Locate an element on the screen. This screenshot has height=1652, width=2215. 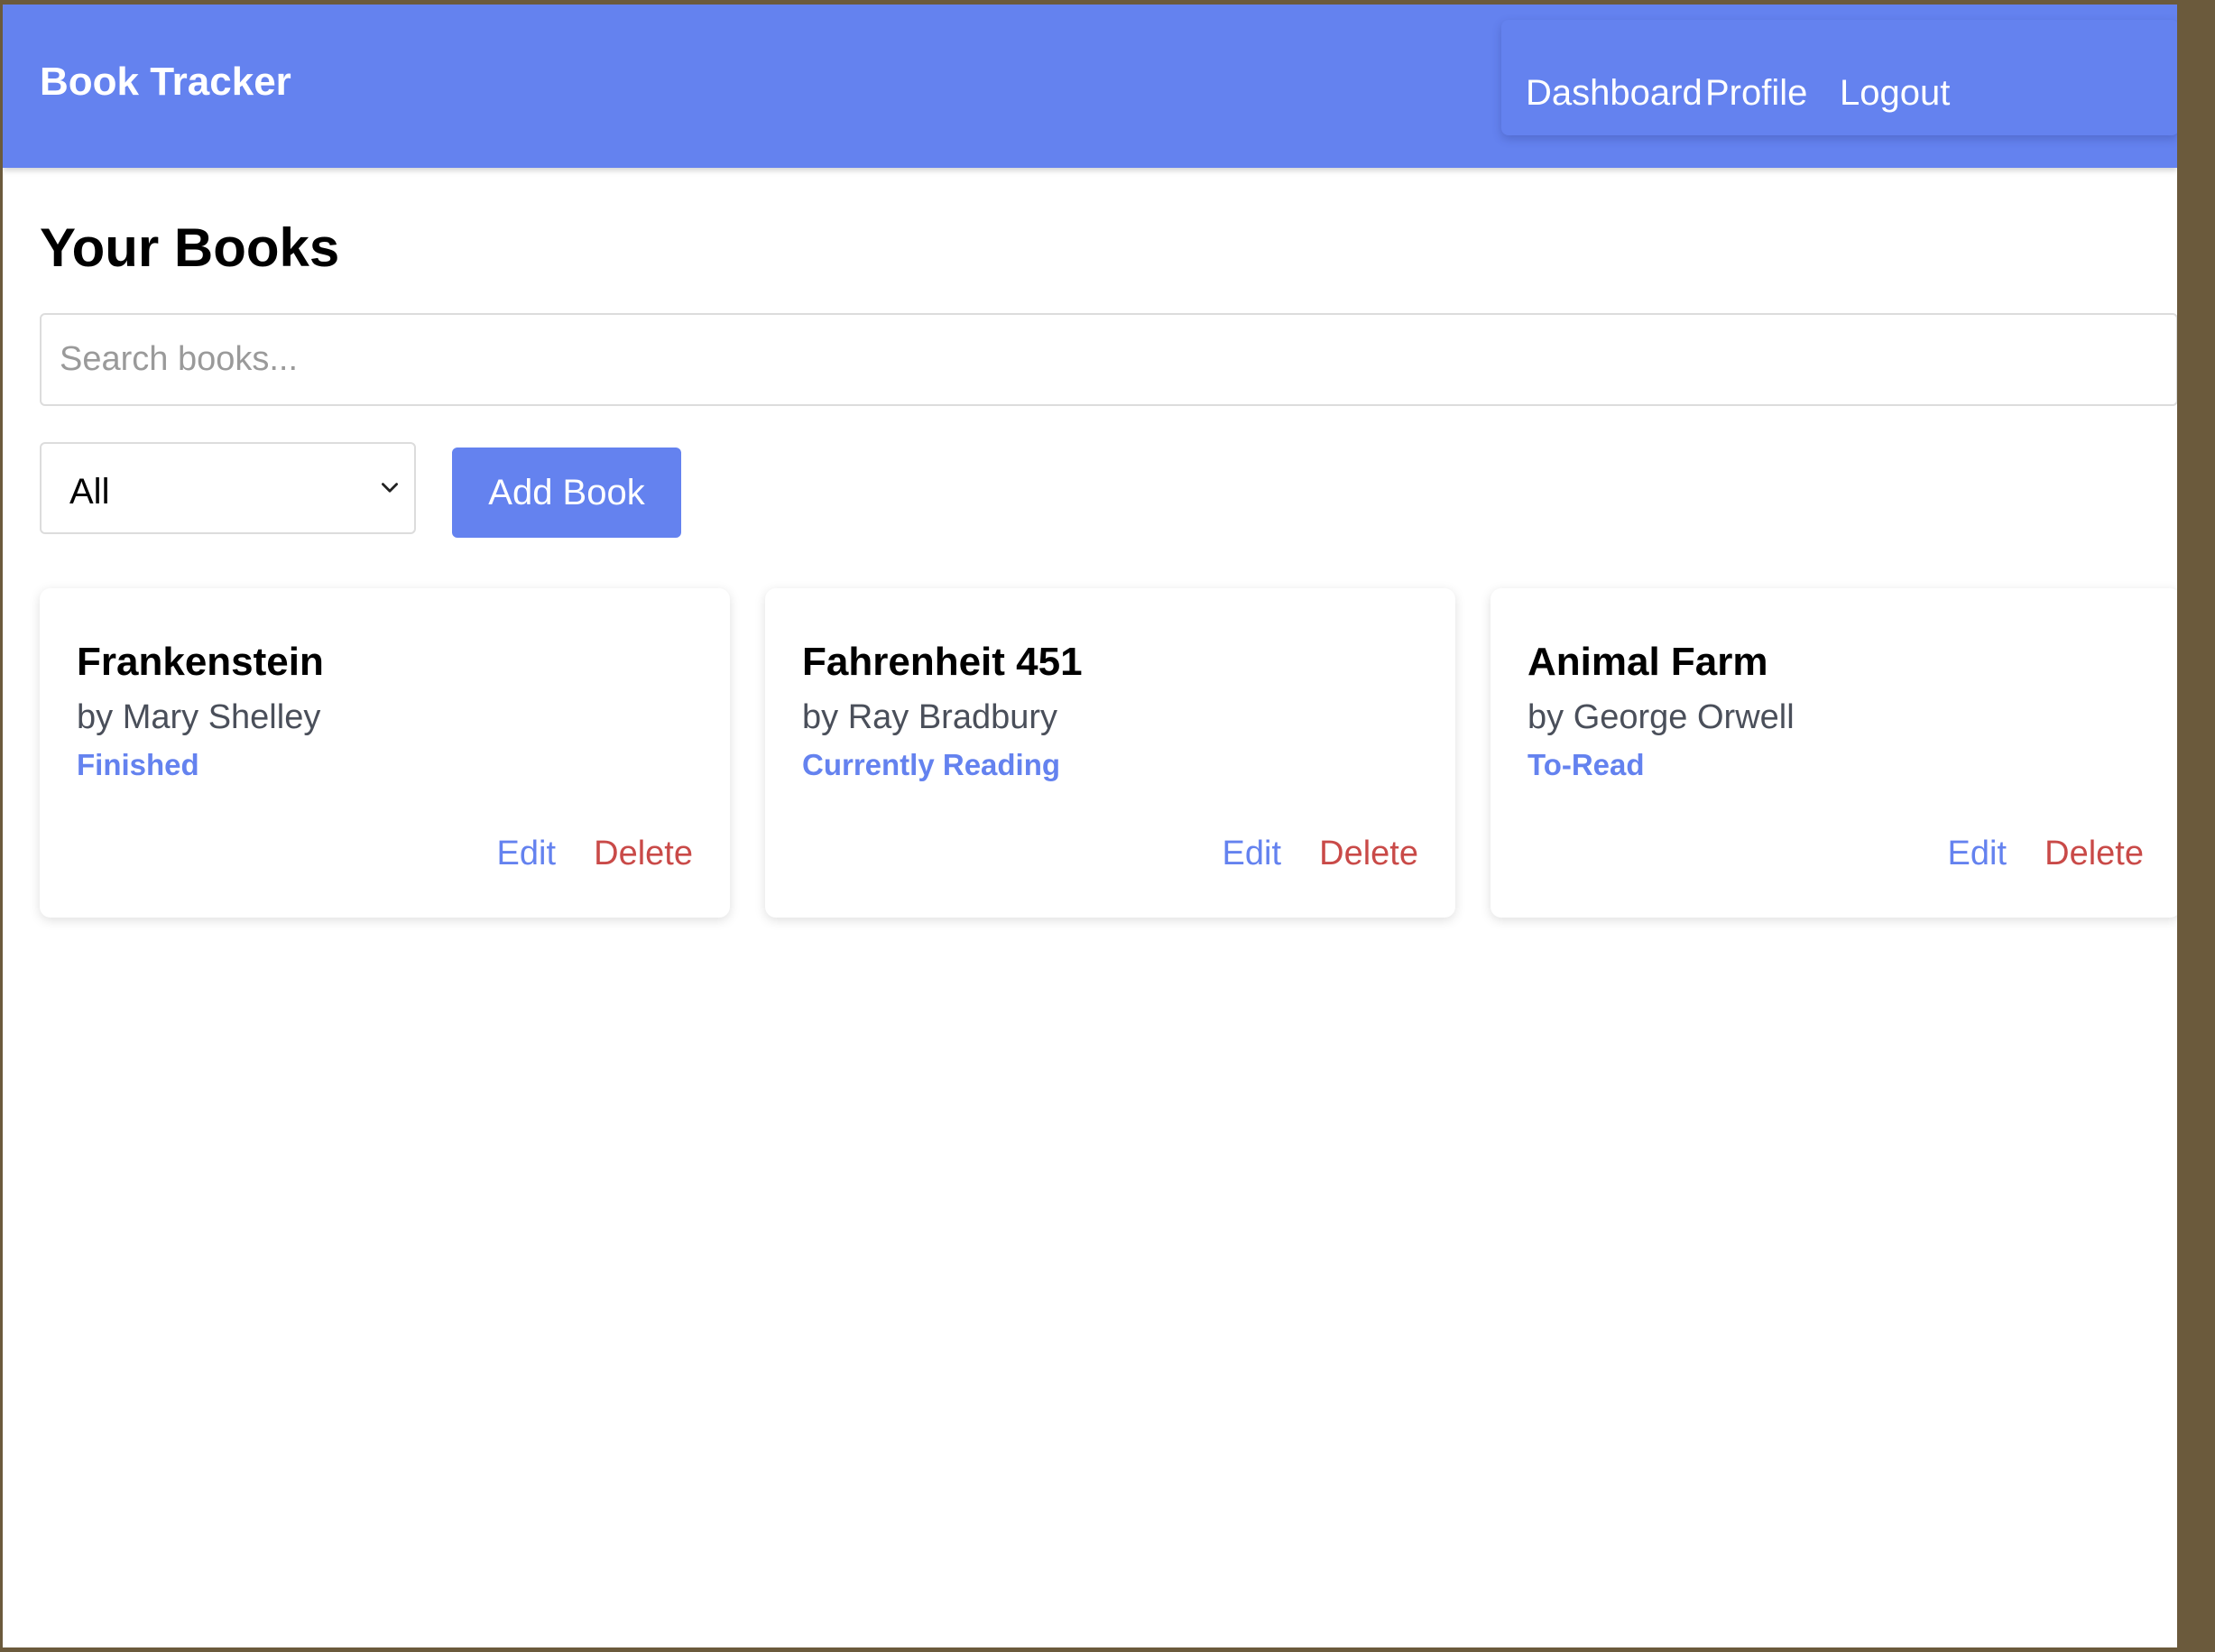
nav-link-logout: Logout is located at coordinates (1895, 93).